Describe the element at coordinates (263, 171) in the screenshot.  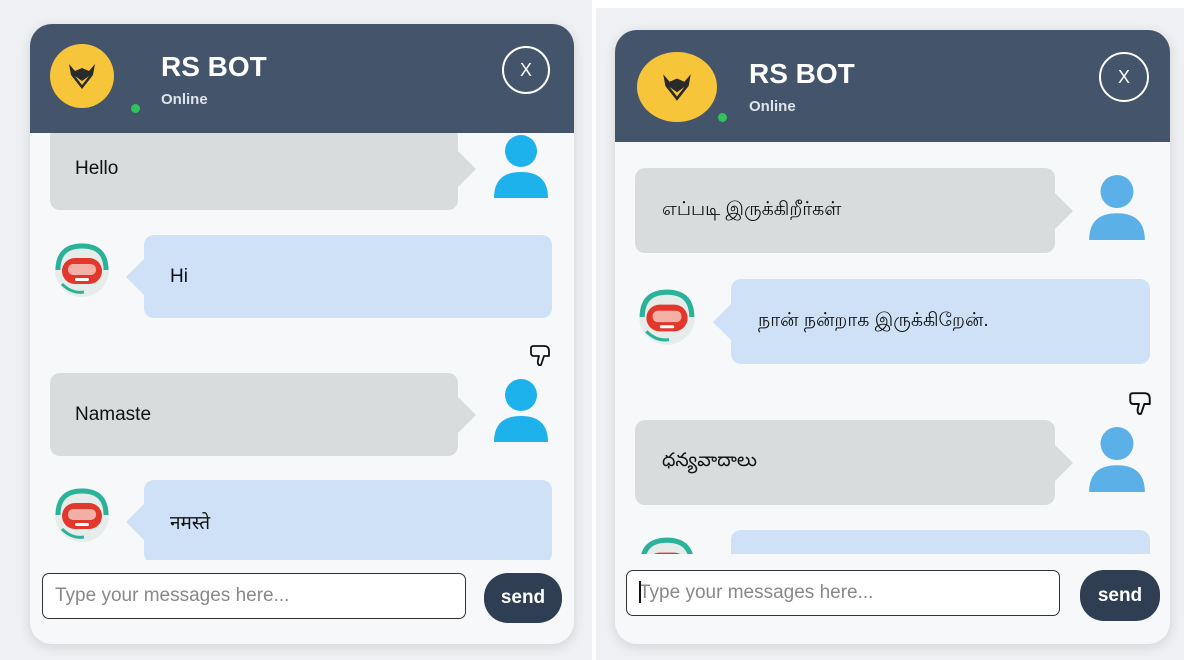
I see `user-message: Hello` at that location.